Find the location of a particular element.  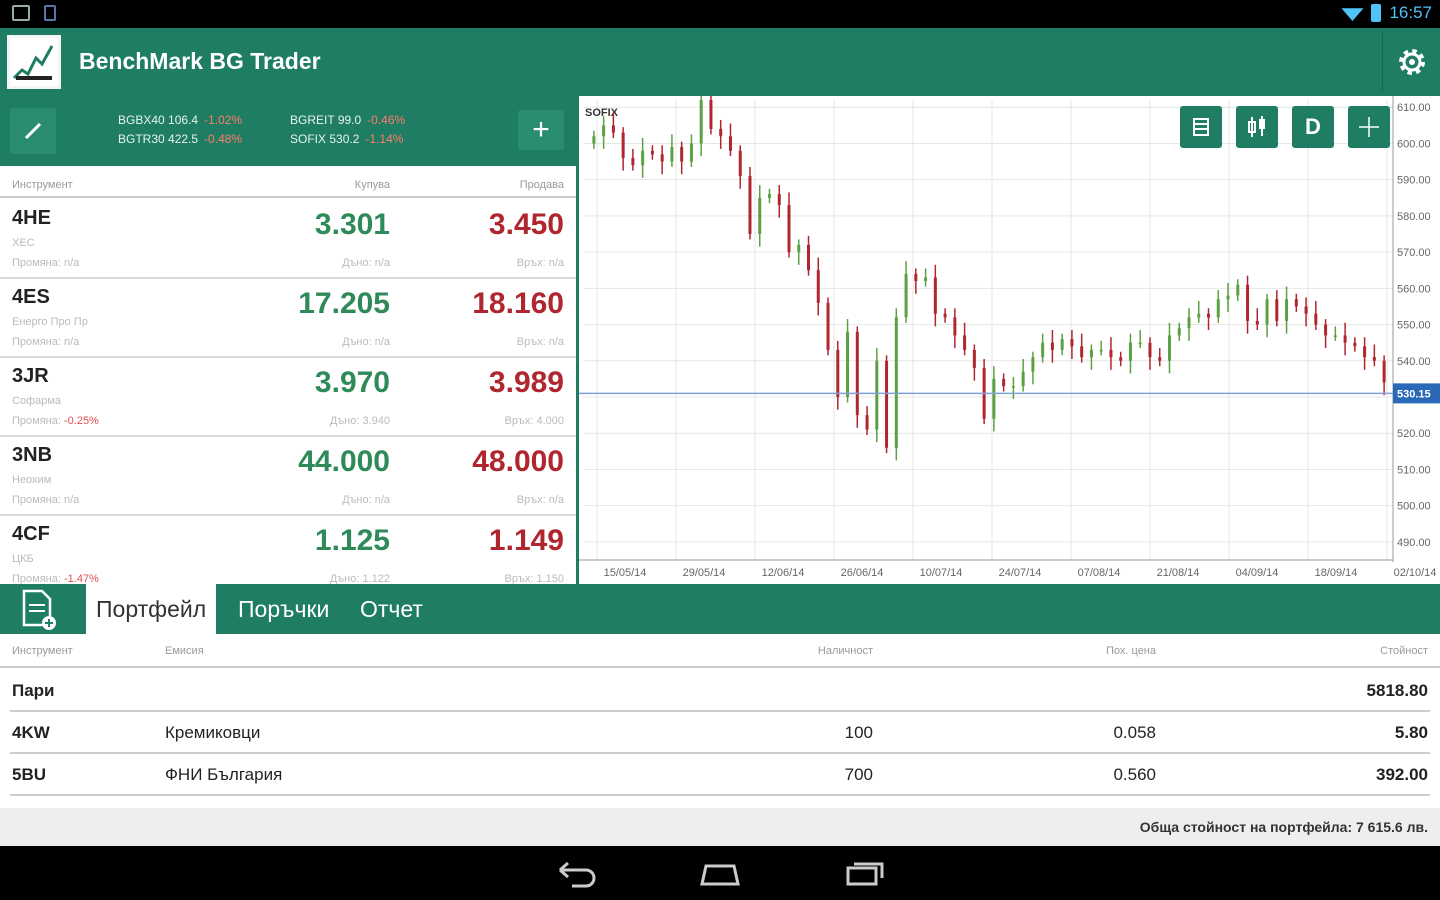

instrument-name: Неохим is located at coordinates (32, 480).